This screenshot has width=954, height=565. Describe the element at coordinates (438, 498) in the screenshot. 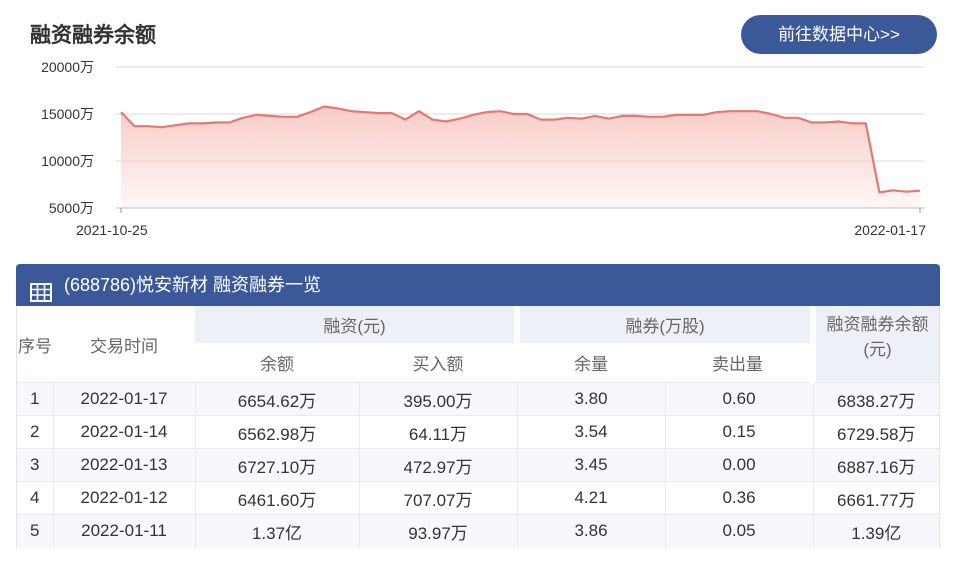

I see `cell-fin-buy: 707.07万` at that location.